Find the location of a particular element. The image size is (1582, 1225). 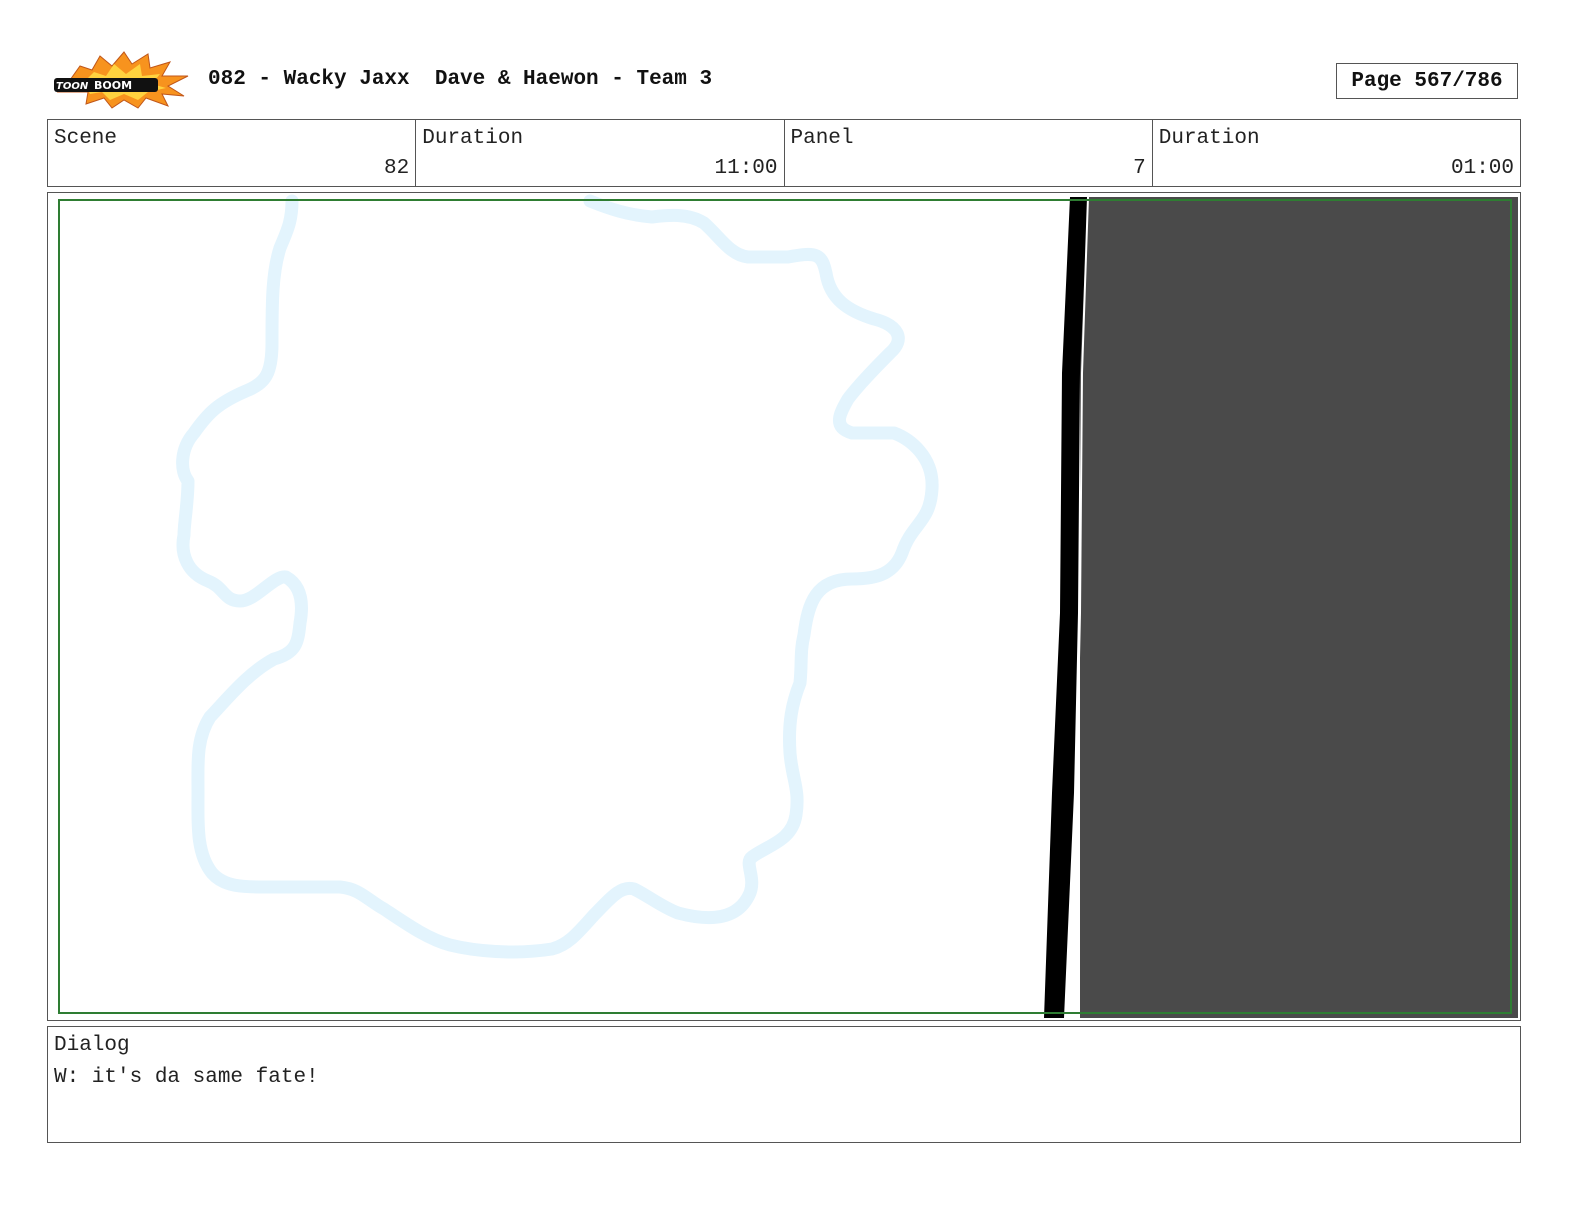

scene-value: 82 is located at coordinates (397, 168).